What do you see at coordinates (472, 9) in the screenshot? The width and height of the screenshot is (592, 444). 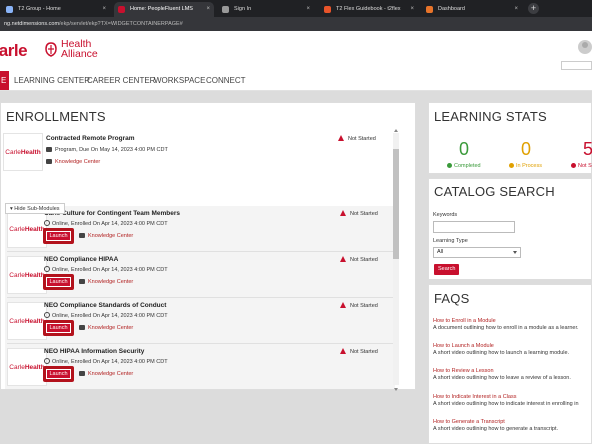 I see `browser-tab: Dashboard ×` at bounding box center [472, 9].